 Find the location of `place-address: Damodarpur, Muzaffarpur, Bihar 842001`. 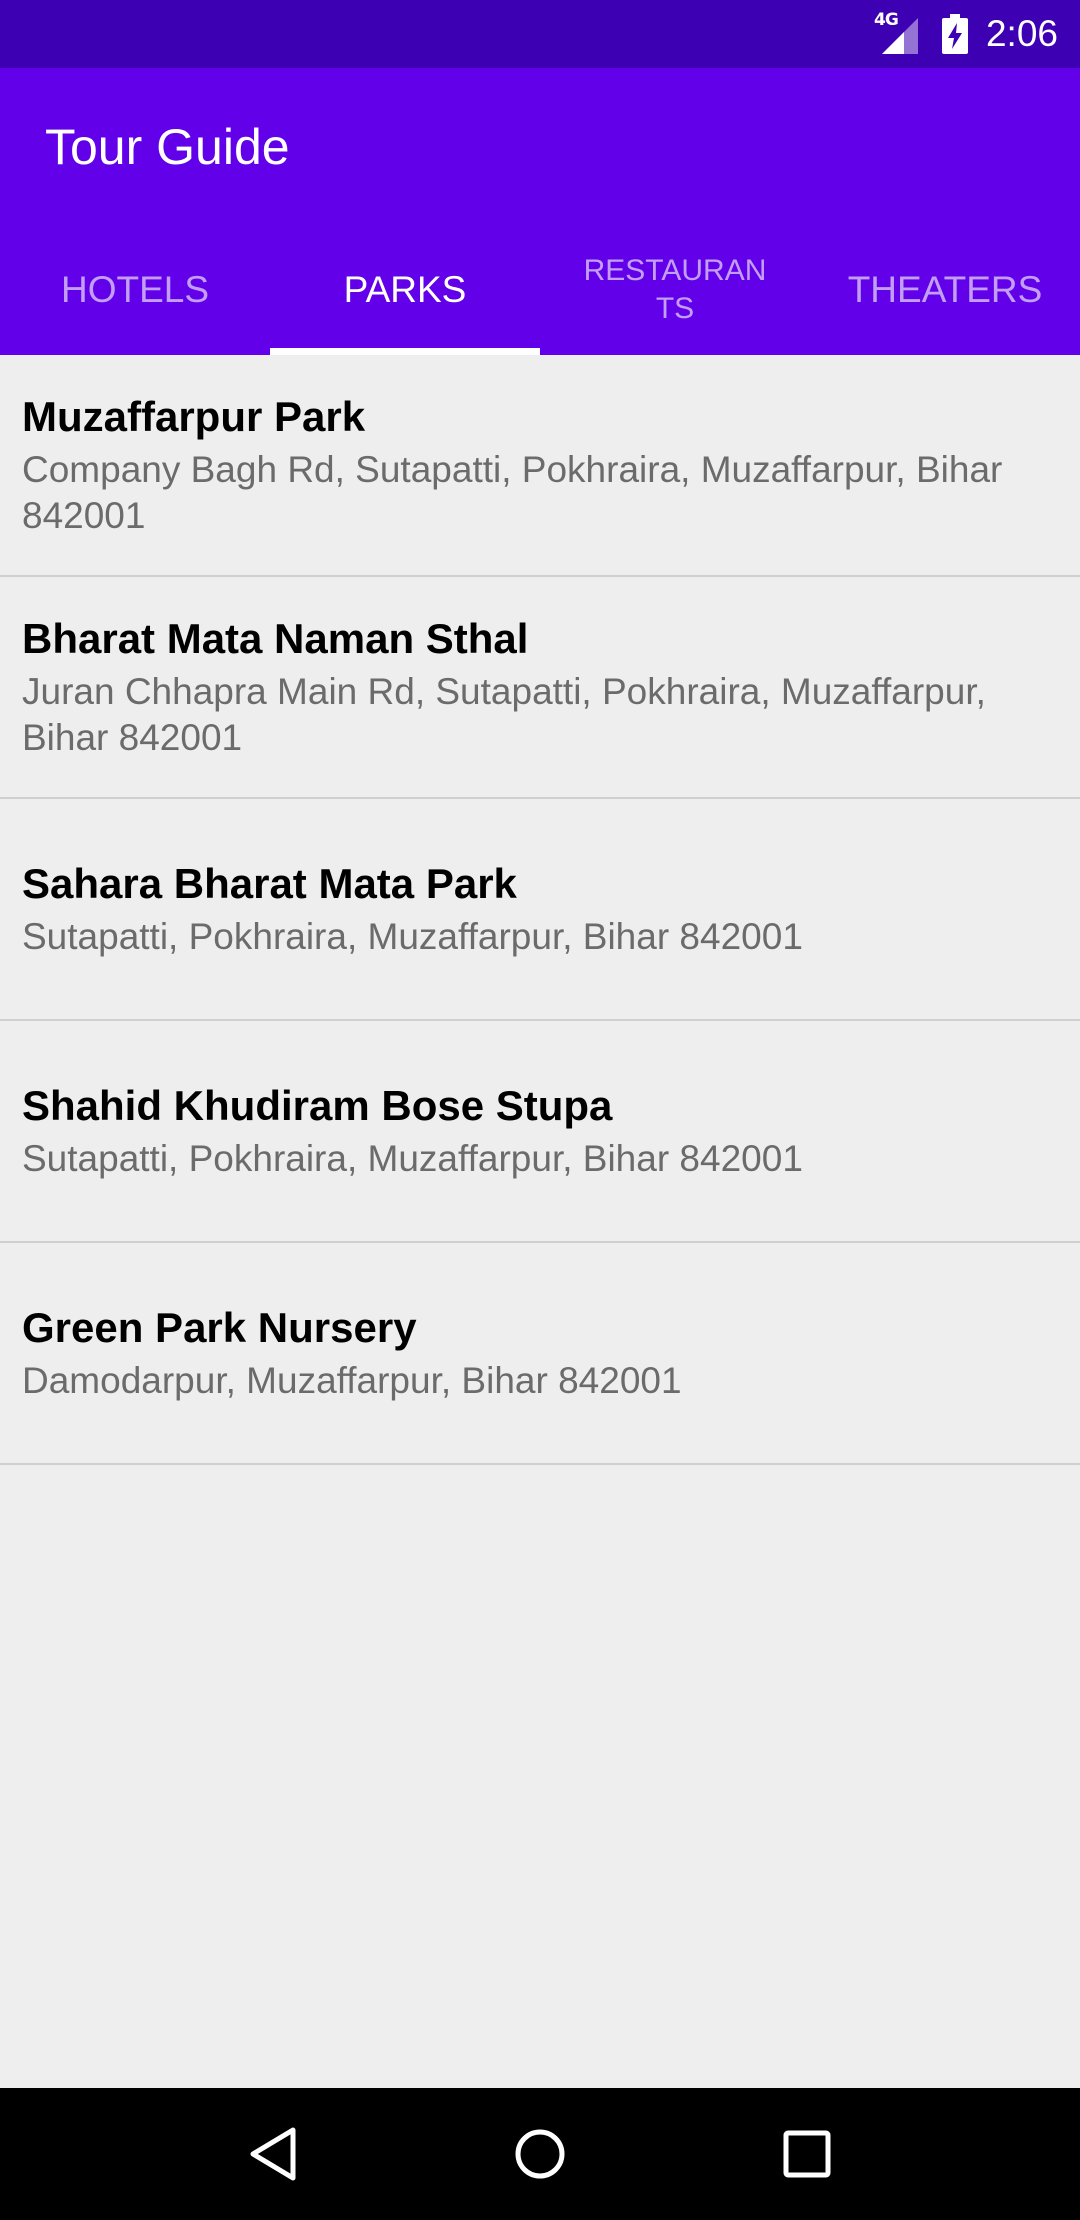

place-address: Damodarpur, Muzaffarpur, Bihar 842001 is located at coordinates (352, 1380).